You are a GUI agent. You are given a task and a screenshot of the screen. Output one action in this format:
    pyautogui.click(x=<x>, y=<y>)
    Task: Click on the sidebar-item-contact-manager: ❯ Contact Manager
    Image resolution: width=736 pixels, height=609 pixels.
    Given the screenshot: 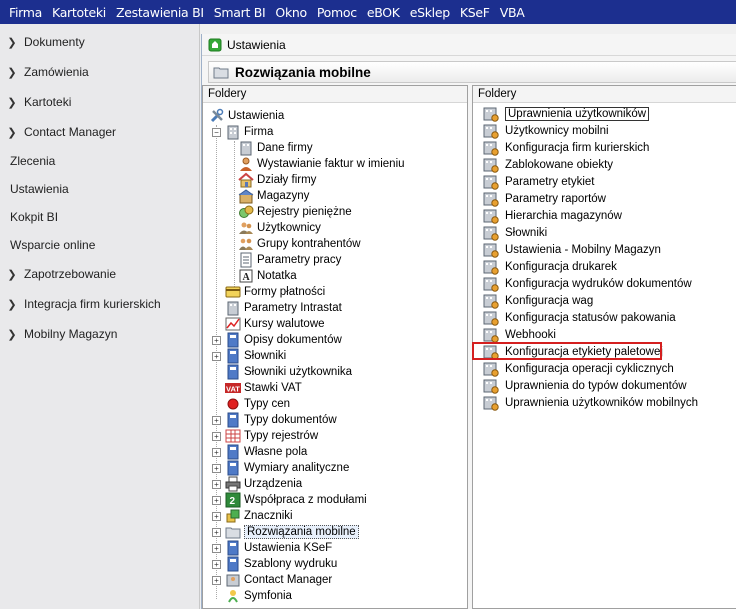 What is the action you would take?
    pyautogui.click(x=100, y=132)
    